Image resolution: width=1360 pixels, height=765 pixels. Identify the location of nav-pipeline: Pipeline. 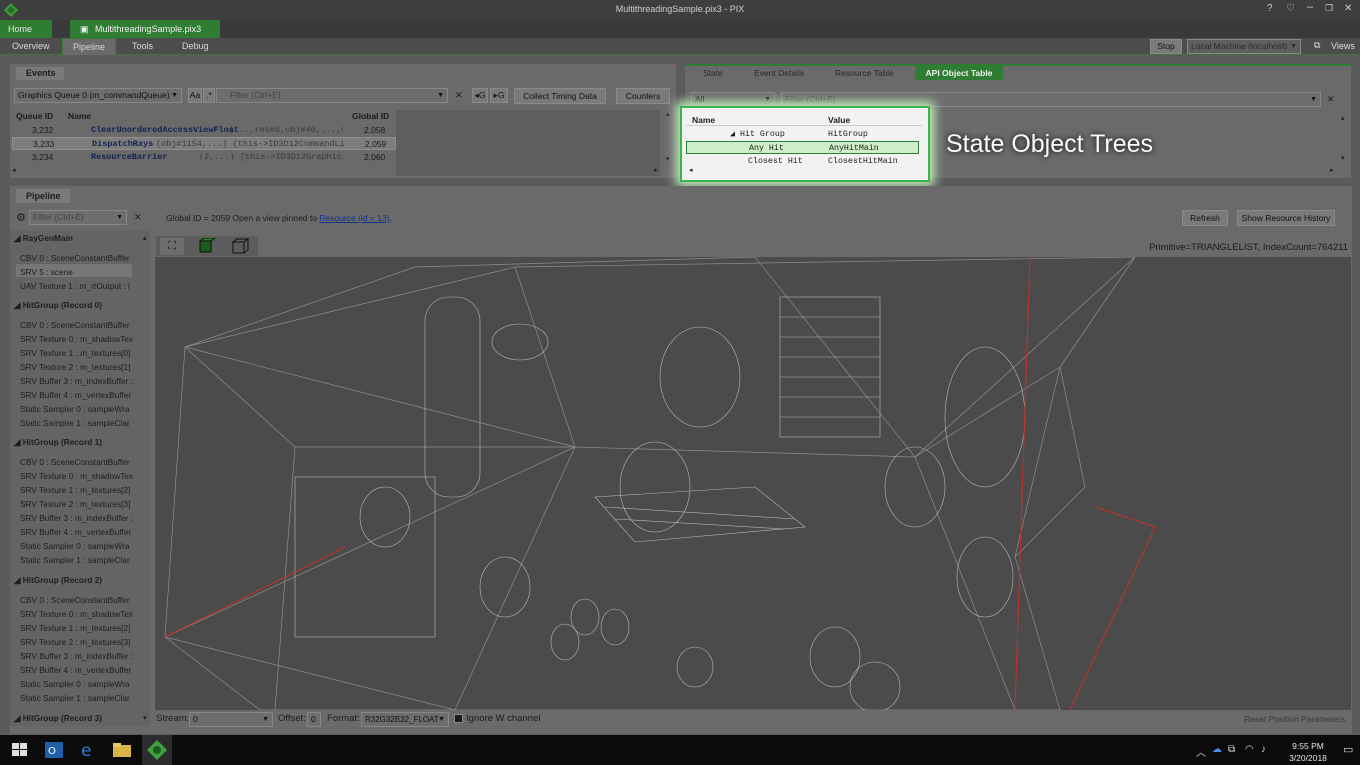
(89, 46).